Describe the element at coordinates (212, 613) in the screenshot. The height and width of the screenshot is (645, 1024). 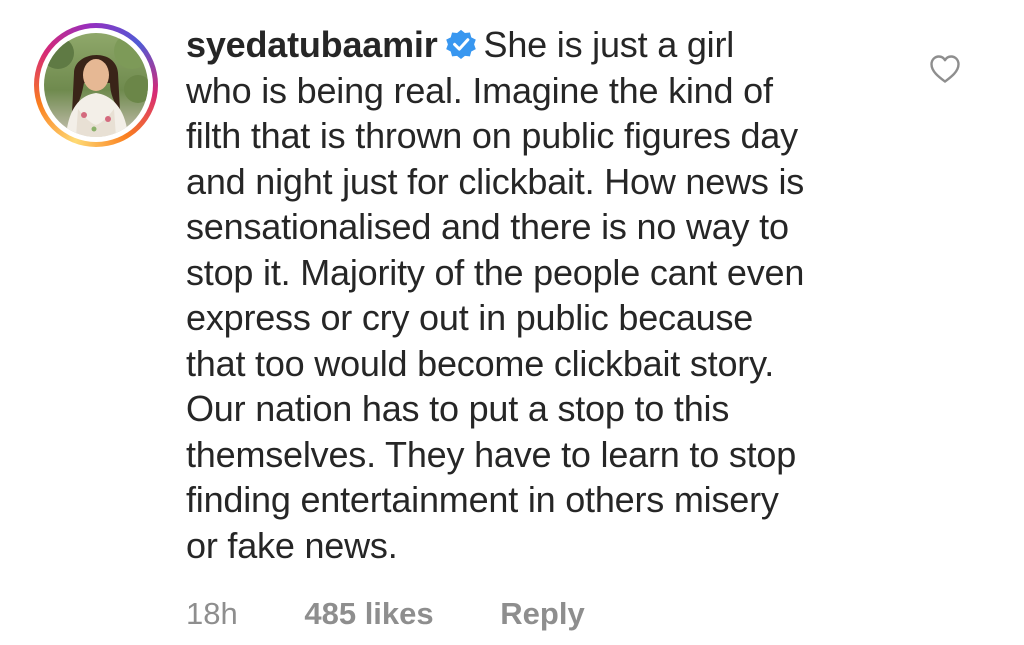
I see `timestamp: 18h` at that location.